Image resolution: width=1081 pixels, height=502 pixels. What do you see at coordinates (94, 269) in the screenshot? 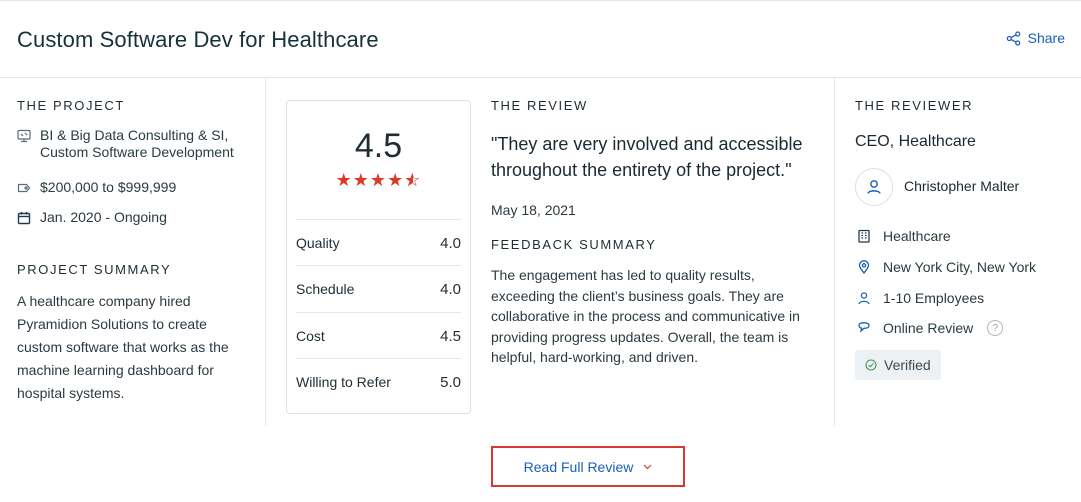
I see `project-summary-label: PROJECT SUMMARY` at bounding box center [94, 269].